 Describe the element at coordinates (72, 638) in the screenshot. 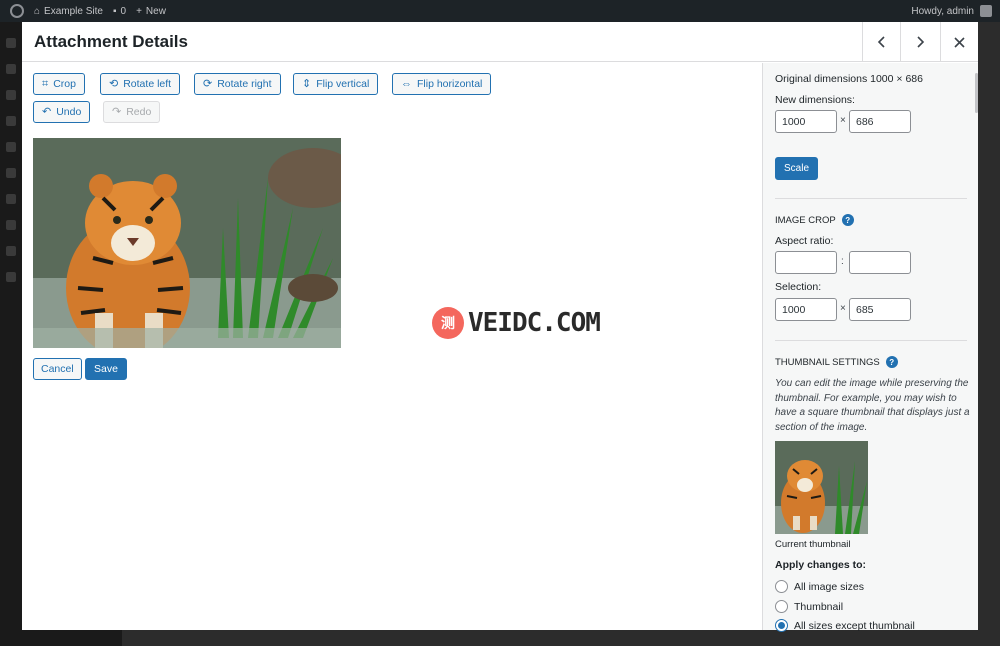

I see `background-strip` at that location.